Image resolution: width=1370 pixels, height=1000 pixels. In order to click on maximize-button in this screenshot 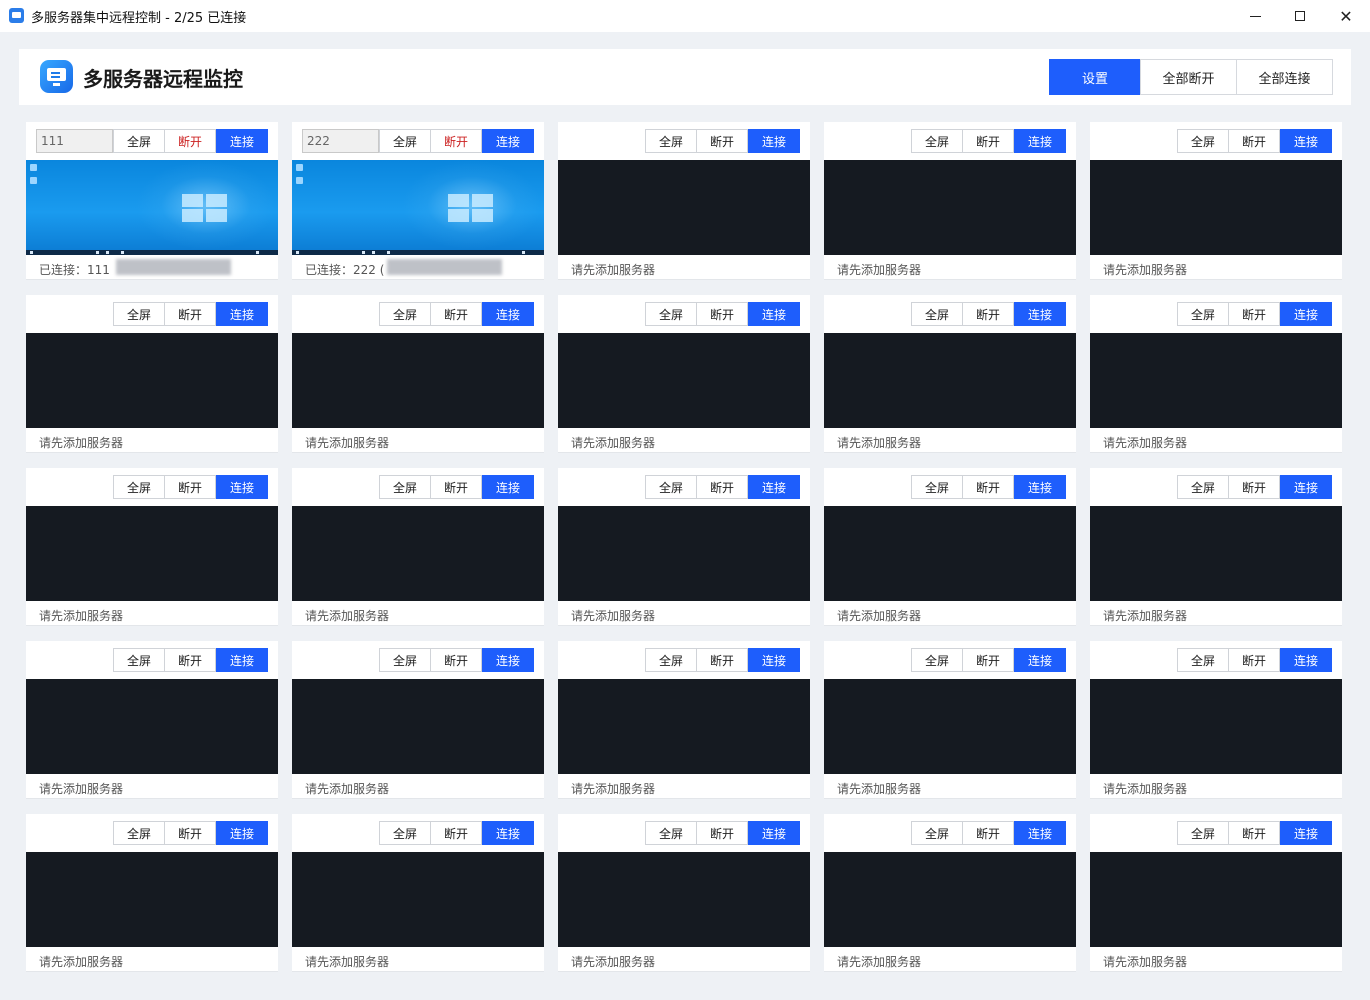, I will do `click(1300, 16)`.